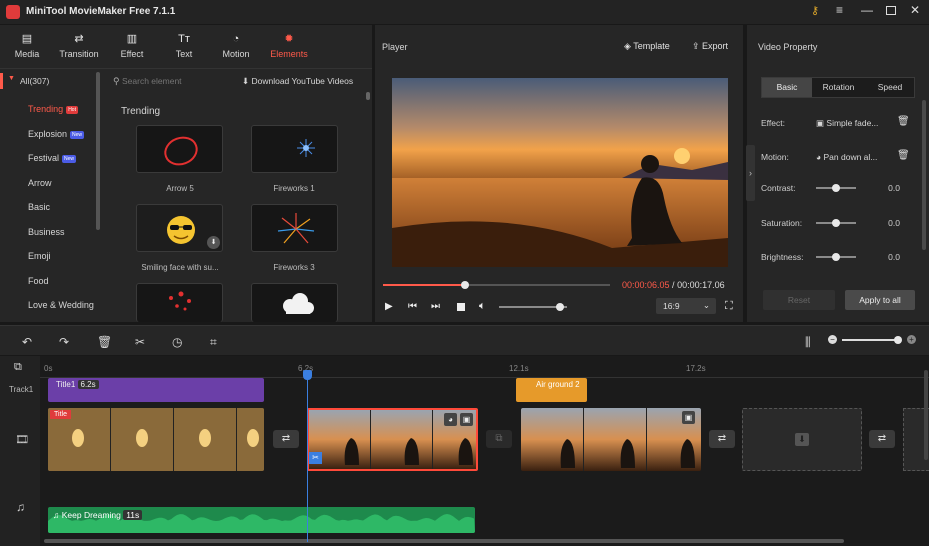 The width and height of the screenshot is (929, 546). I want to click on playhead-handle, so click(307, 375).